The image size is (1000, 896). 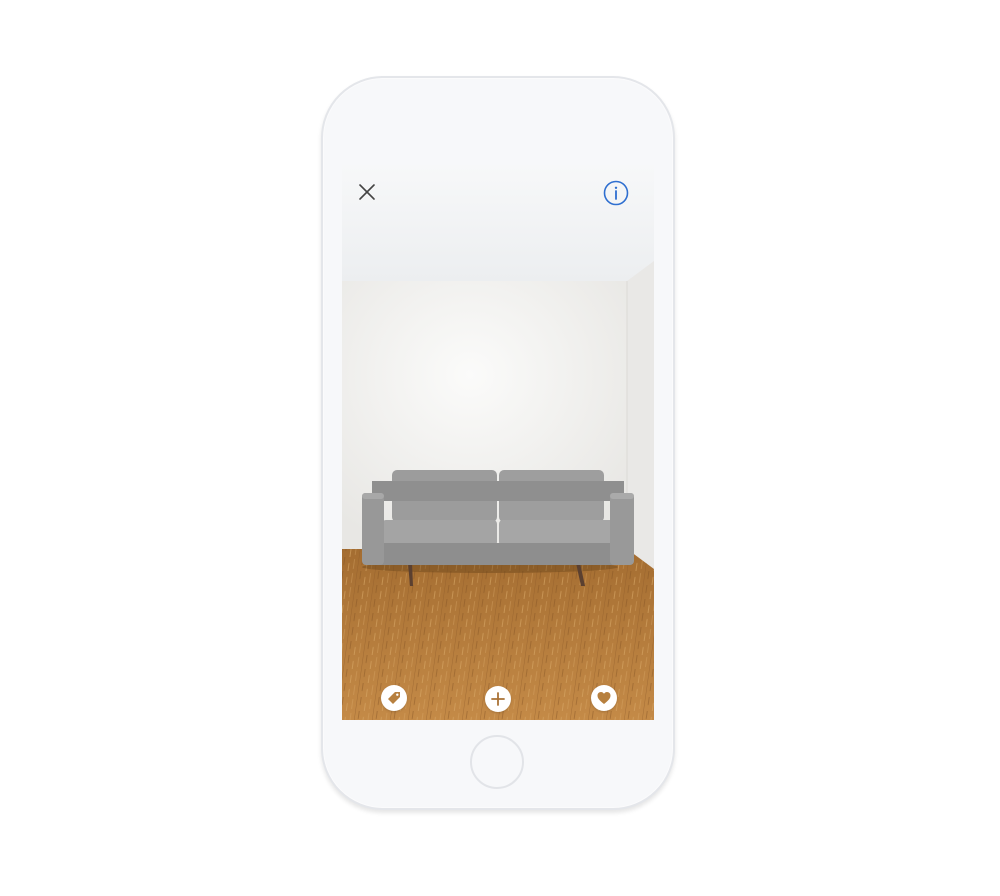 I want to click on favorite-button, so click(x=604, y=698).